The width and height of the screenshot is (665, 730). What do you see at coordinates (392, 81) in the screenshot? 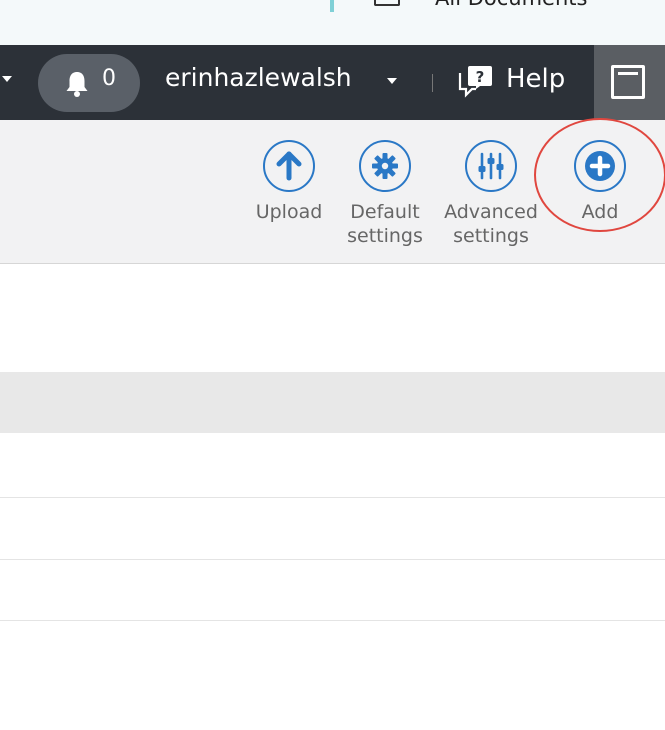
I see `user-menu-chevron-icon` at bounding box center [392, 81].